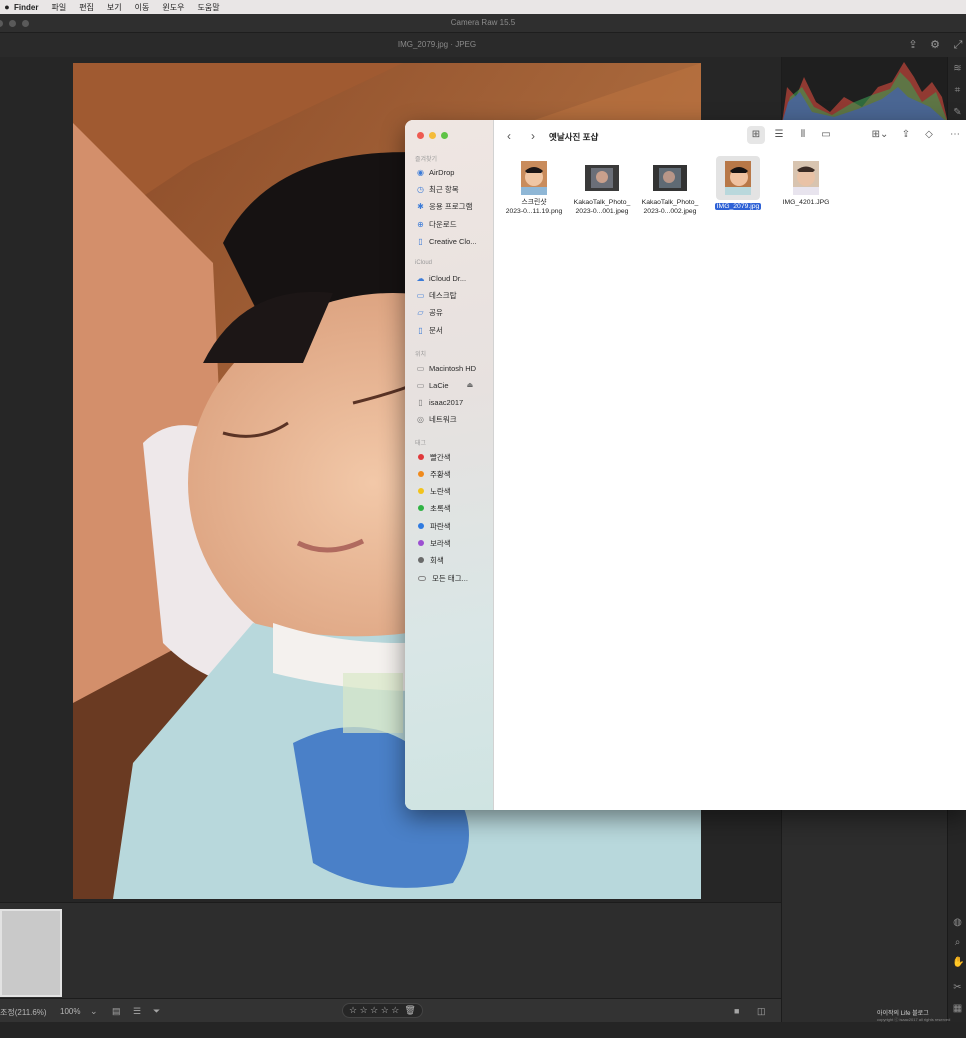 This screenshot has height=1038, width=966. Describe the element at coordinates (142, 7) in the screenshot. I see `menu-go: 이동` at that location.